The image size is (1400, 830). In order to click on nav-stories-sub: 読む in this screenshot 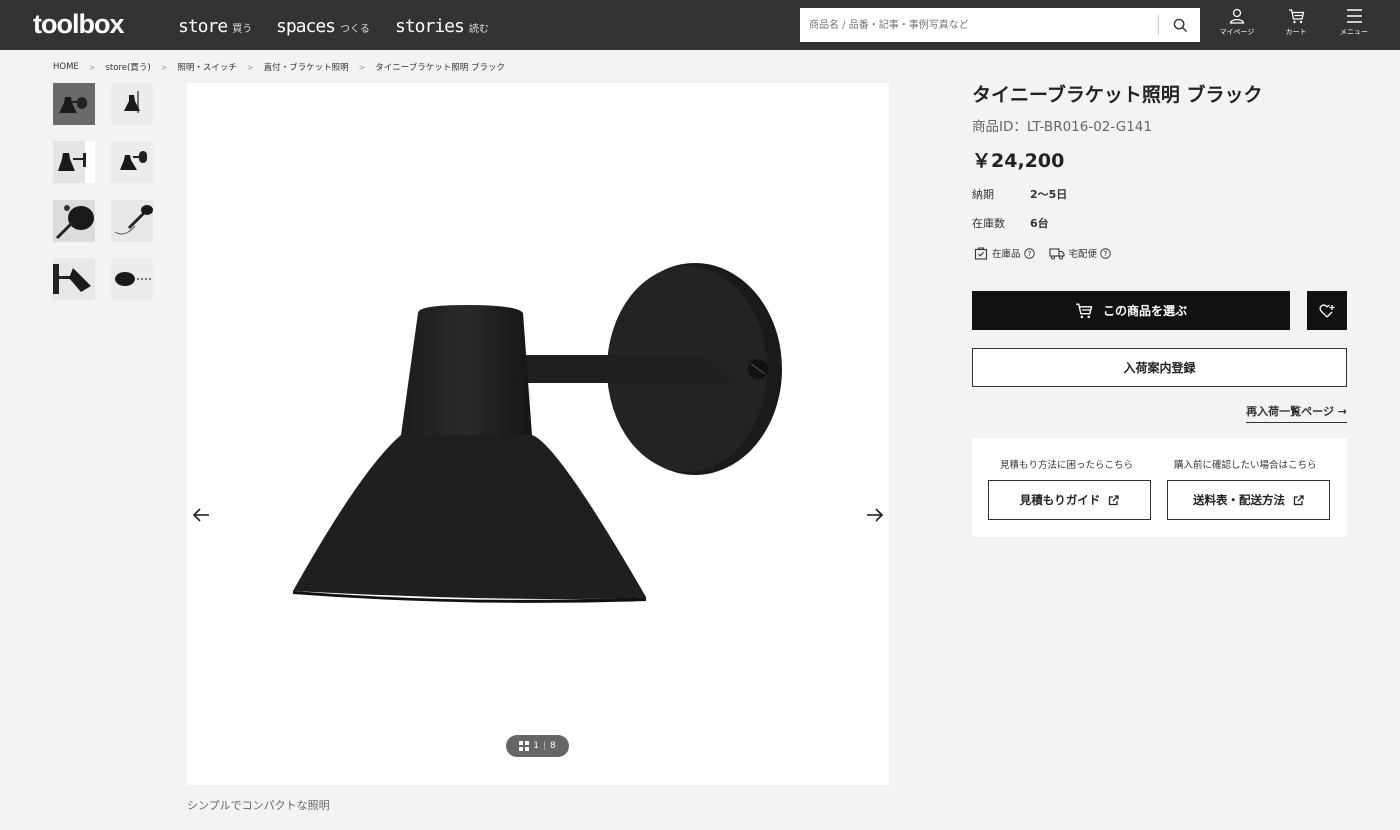, I will do `click(478, 29)`.